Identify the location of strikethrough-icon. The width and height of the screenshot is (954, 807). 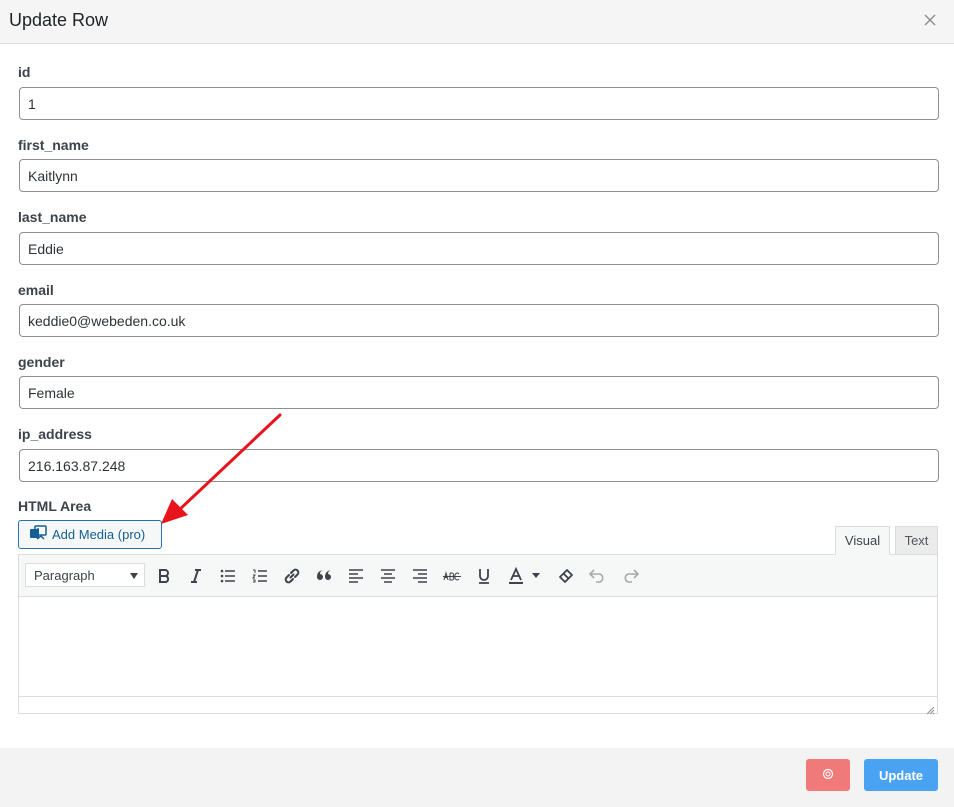
(452, 576).